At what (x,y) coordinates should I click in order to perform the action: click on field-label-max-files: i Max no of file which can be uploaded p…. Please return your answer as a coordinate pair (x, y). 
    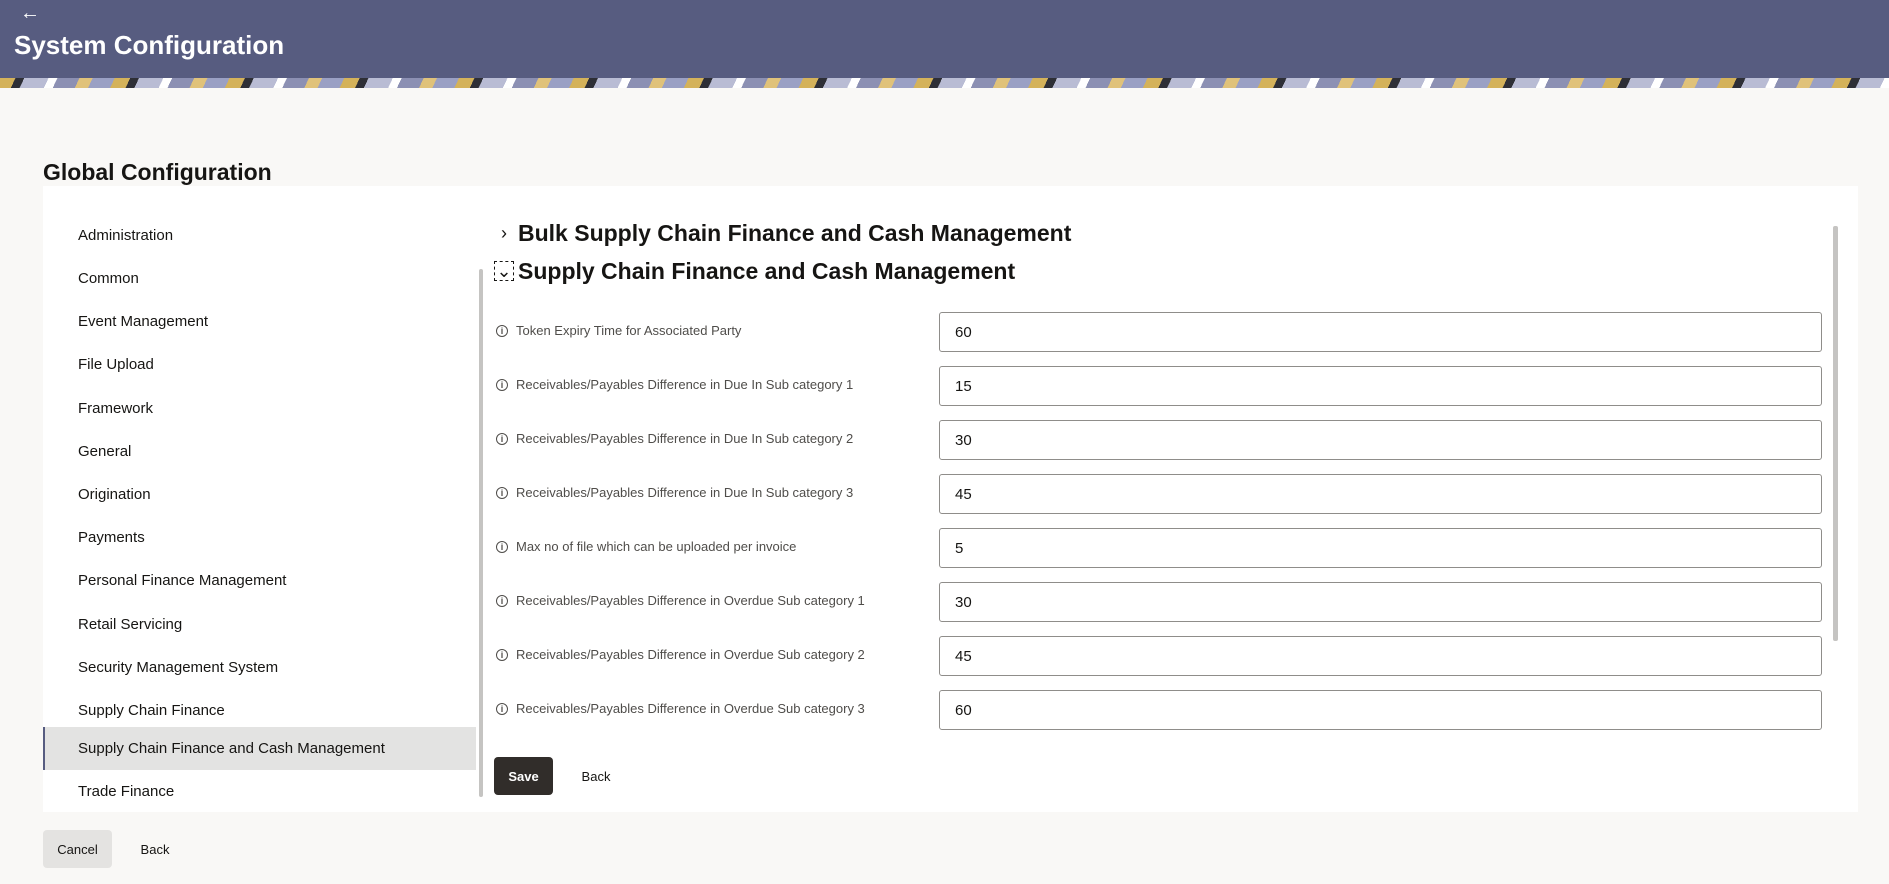
    Looking at the image, I should click on (646, 546).